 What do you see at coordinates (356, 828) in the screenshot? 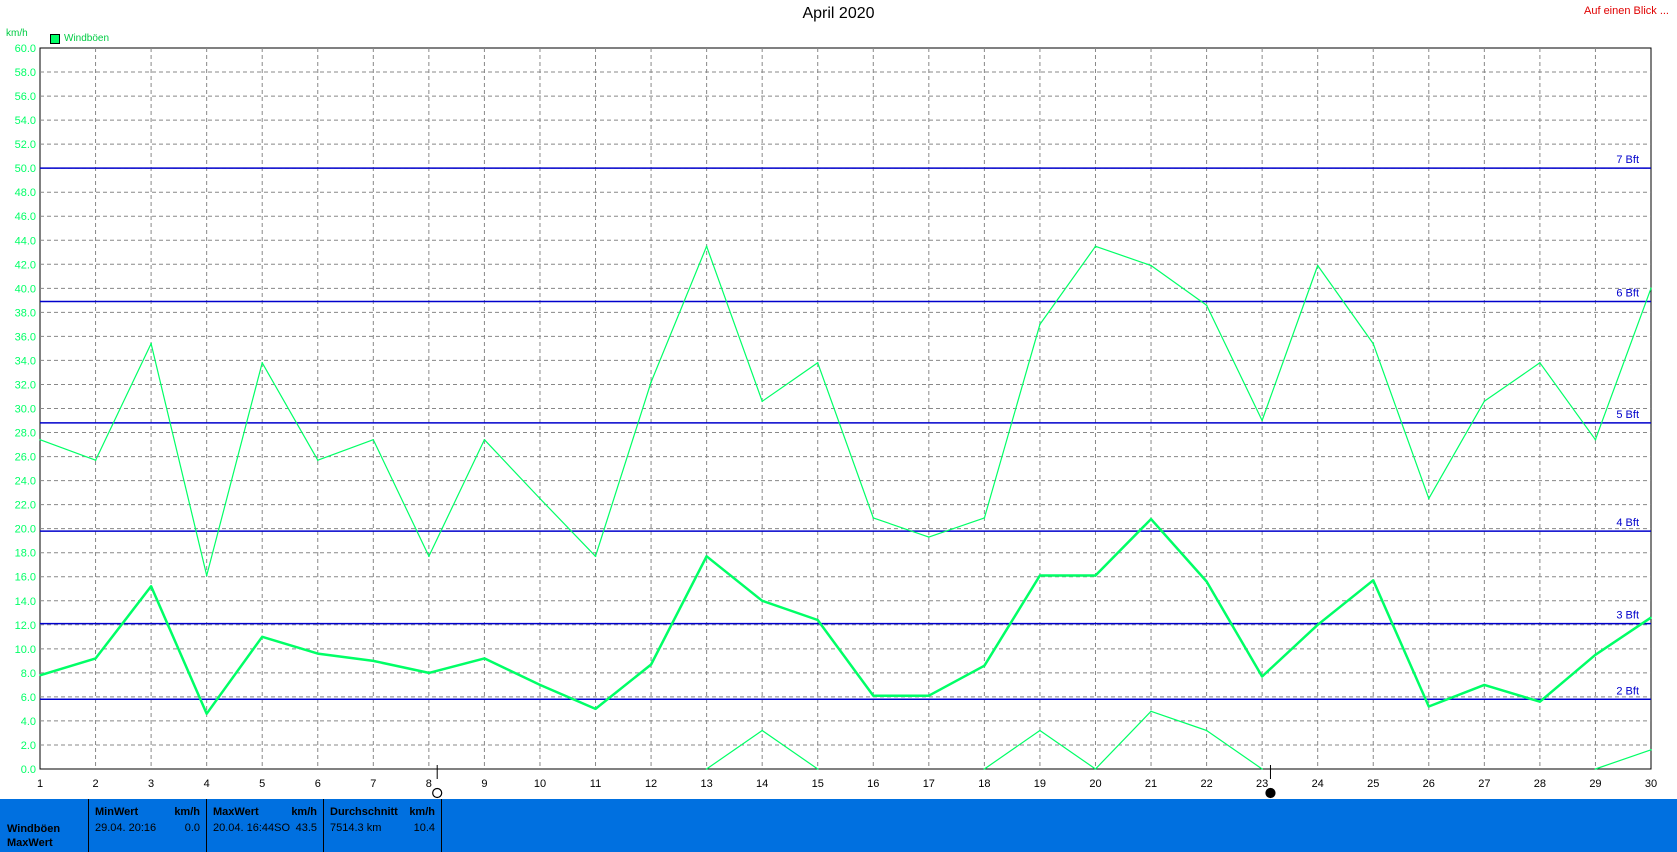
I see `average-detail: 7514.3 km` at bounding box center [356, 828].